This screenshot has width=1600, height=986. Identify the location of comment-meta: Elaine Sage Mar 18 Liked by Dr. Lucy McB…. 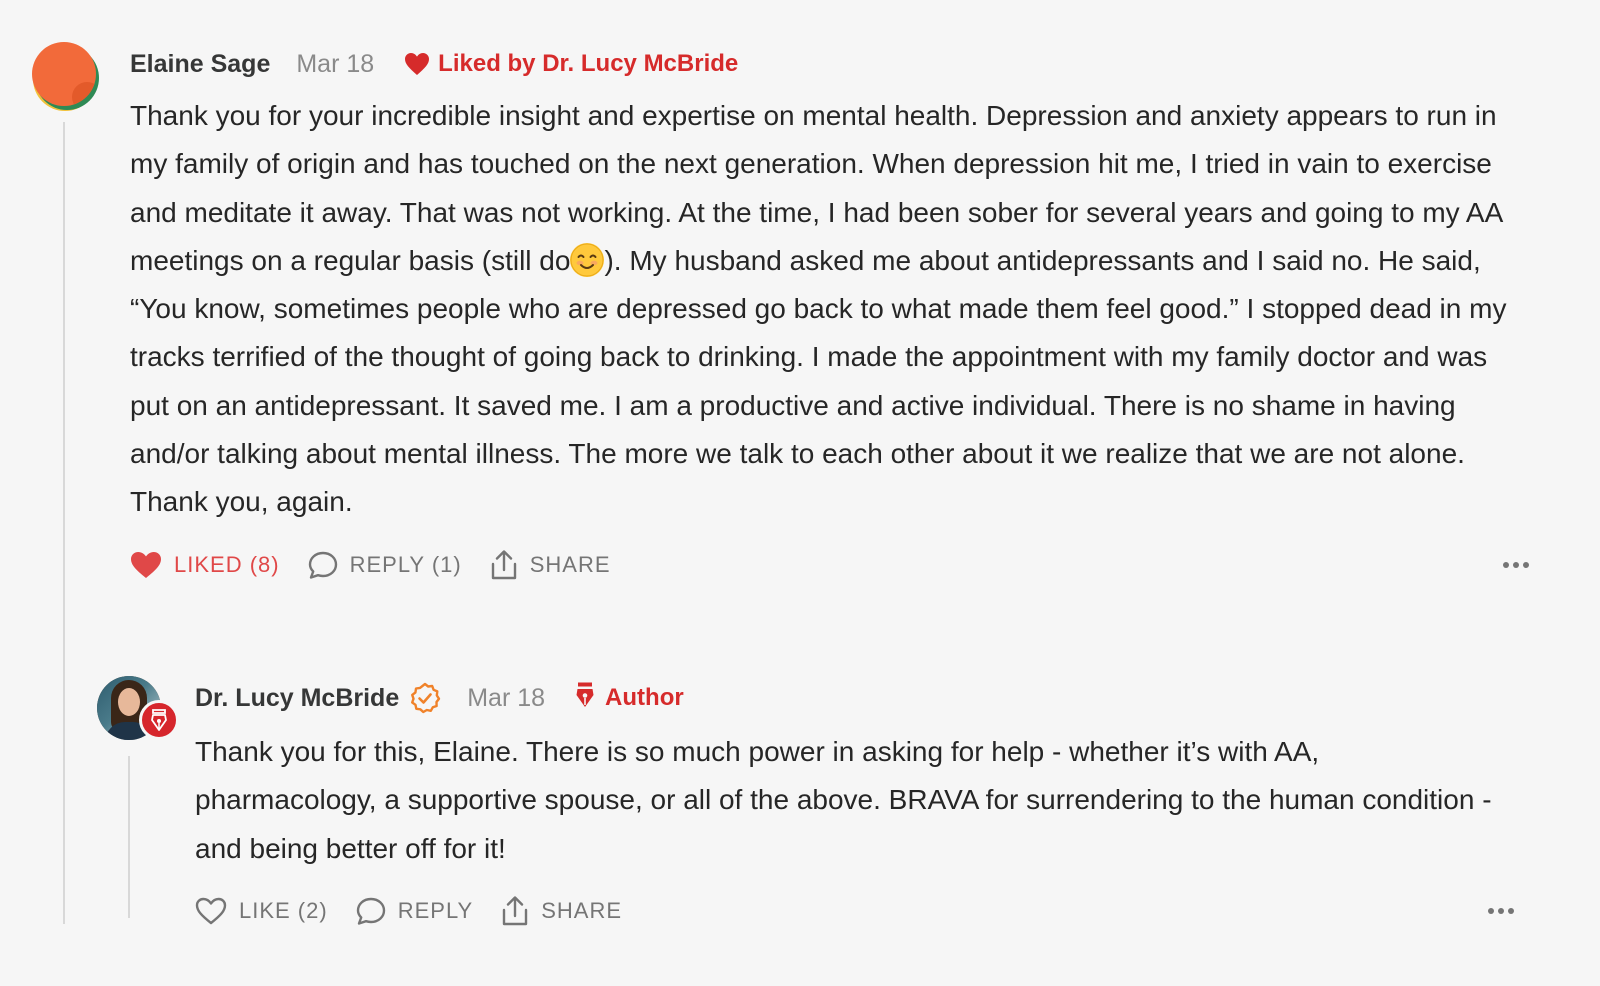
(830, 64).